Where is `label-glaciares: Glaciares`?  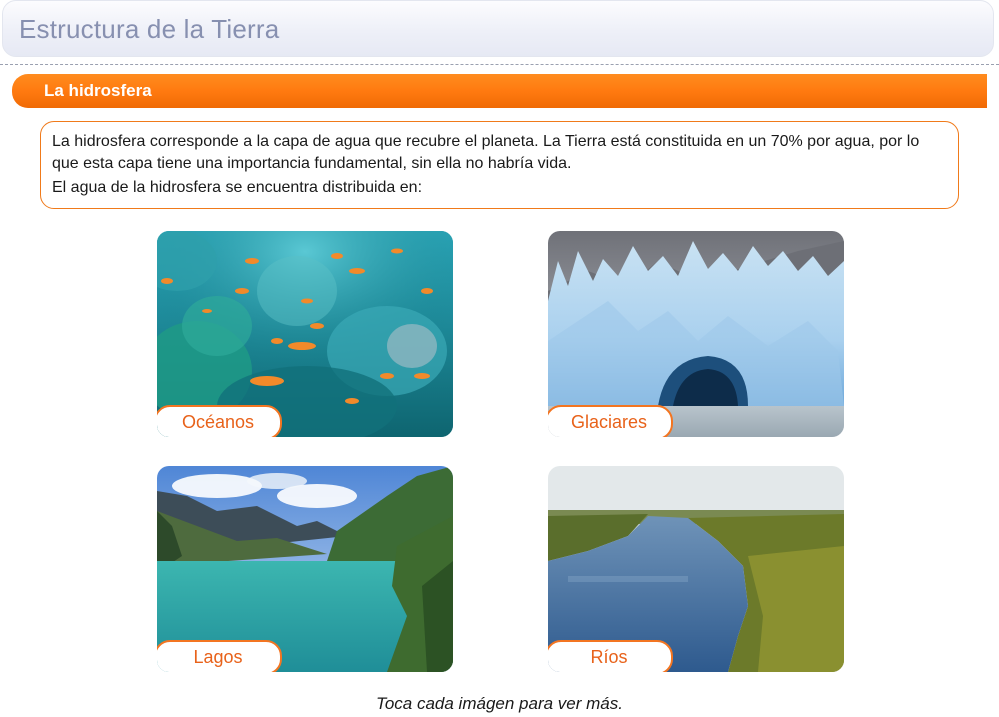 label-glaciares: Glaciares is located at coordinates (610, 421).